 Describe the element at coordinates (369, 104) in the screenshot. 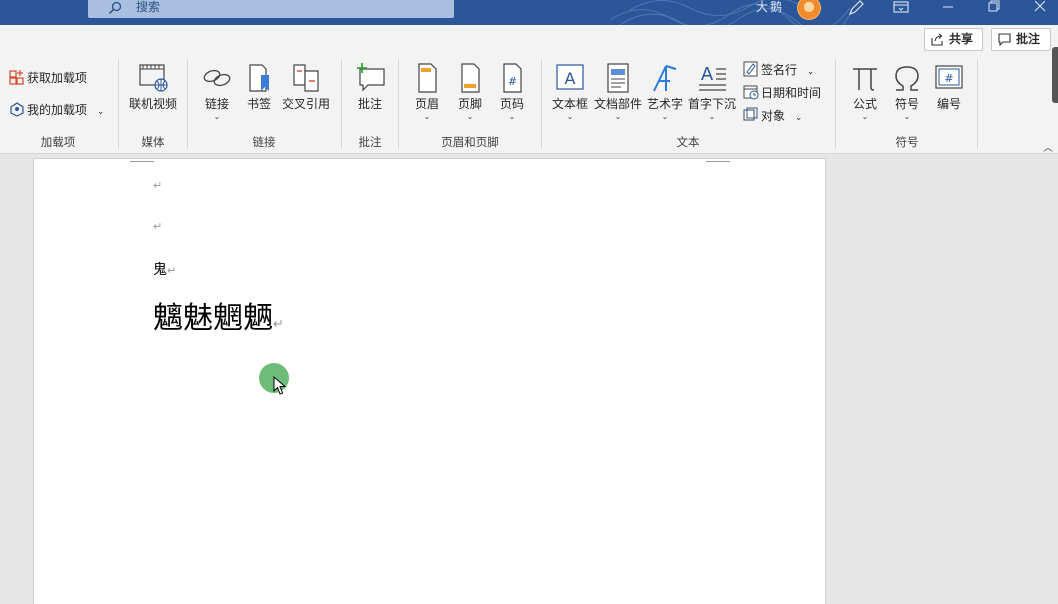

I see `new-comment-label: 批注` at that location.